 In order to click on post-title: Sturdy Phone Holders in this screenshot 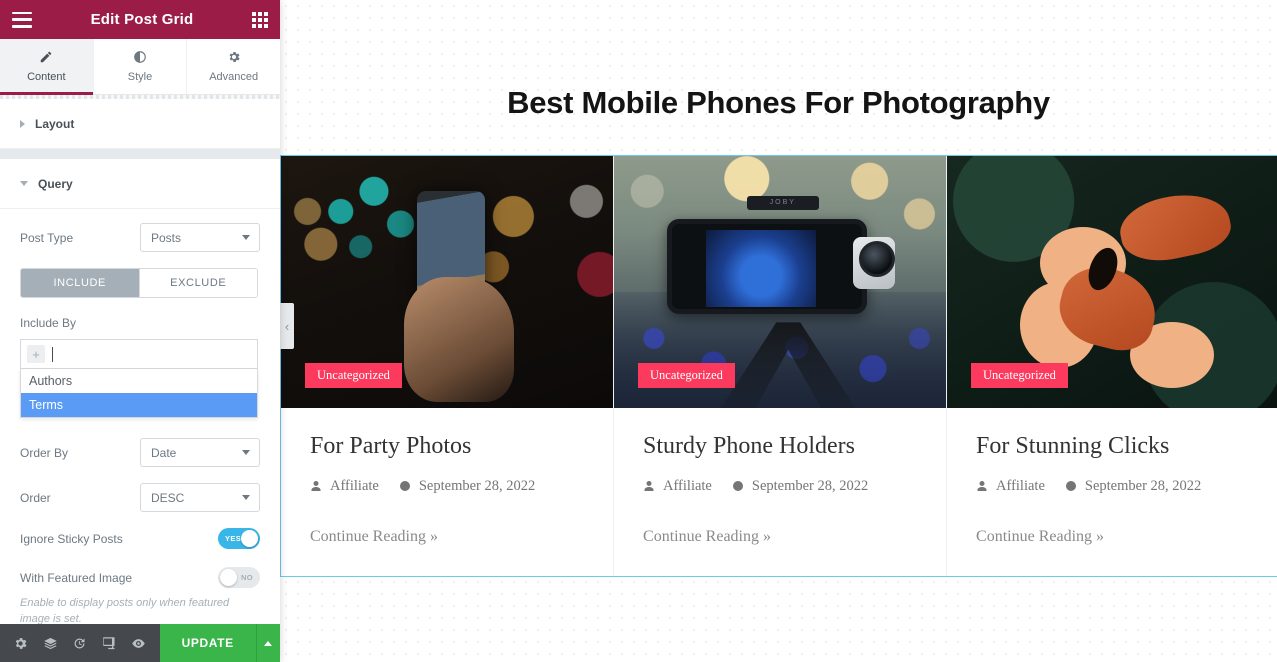, I will do `click(780, 446)`.